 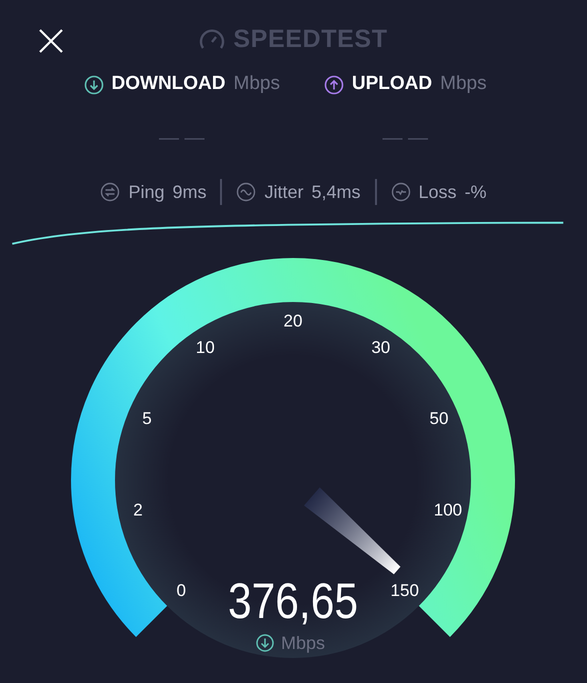 What do you see at coordinates (284, 192) in the screenshot?
I see `stat-label: Jitter` at bounding box center [284, 192].